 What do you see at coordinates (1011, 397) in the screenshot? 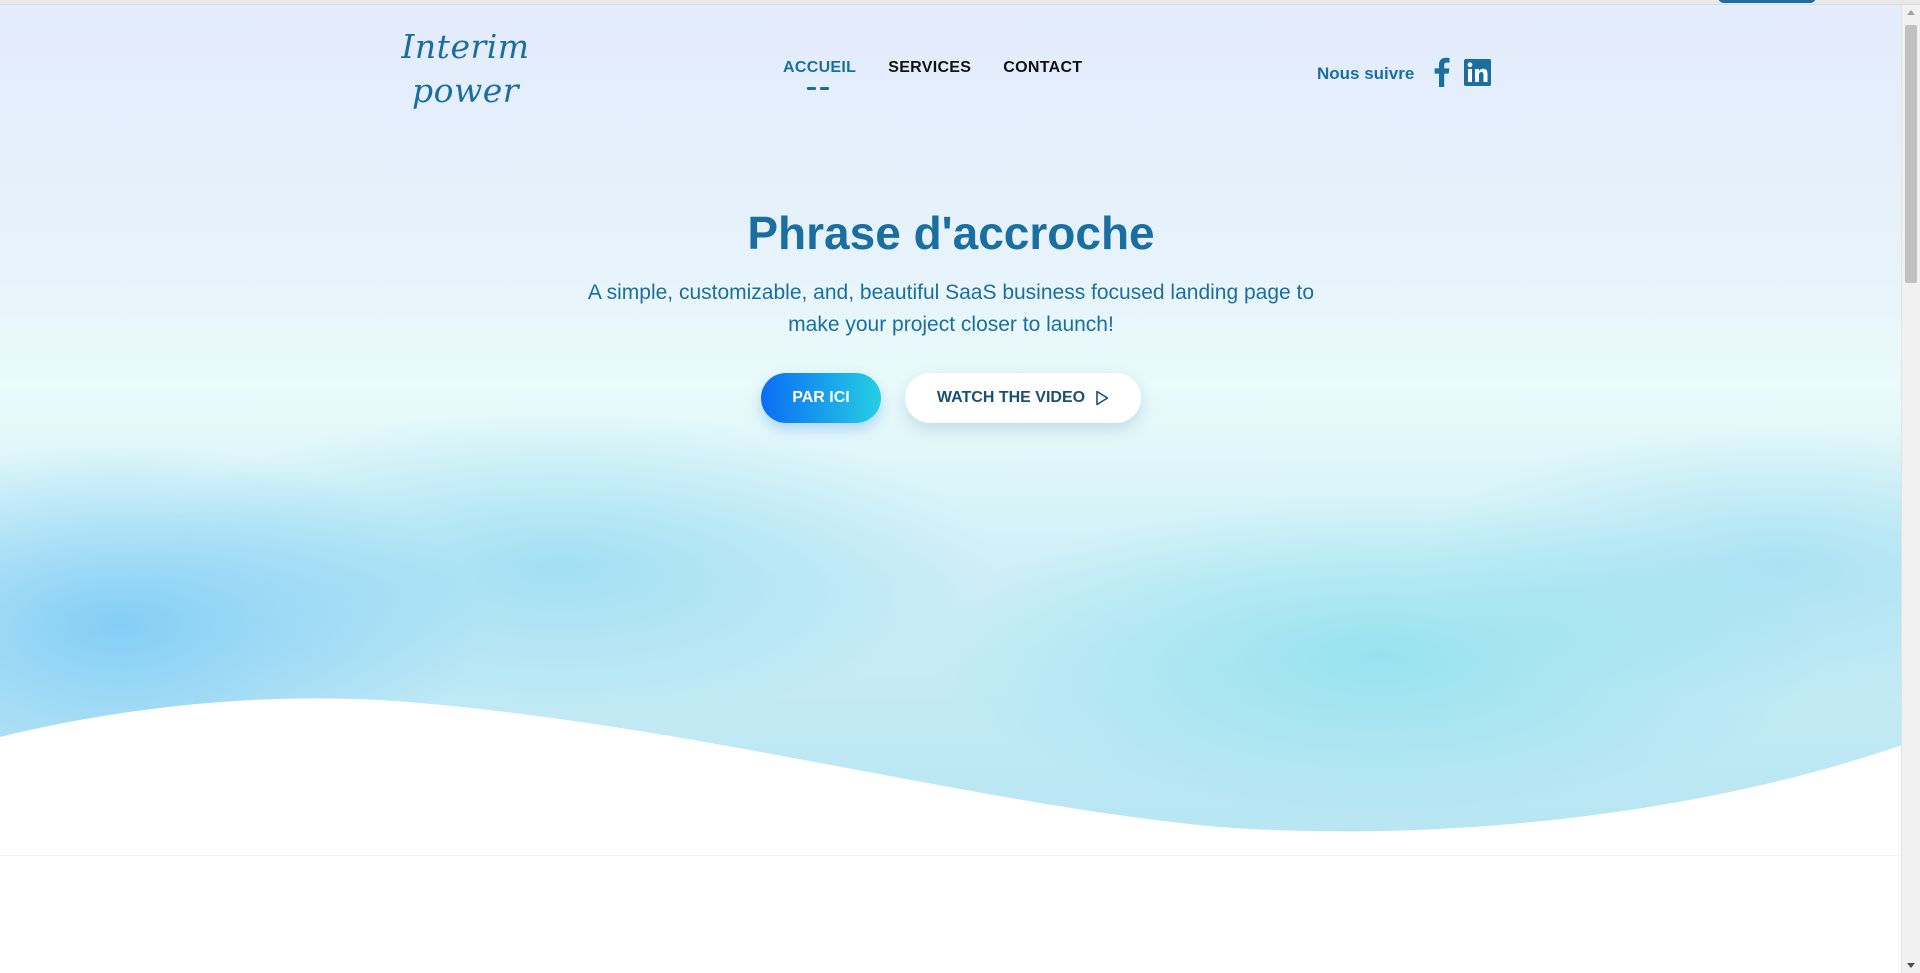
I see `watch-video-label: WATCH THE VIDEO` at bounding box center [1011, 397].